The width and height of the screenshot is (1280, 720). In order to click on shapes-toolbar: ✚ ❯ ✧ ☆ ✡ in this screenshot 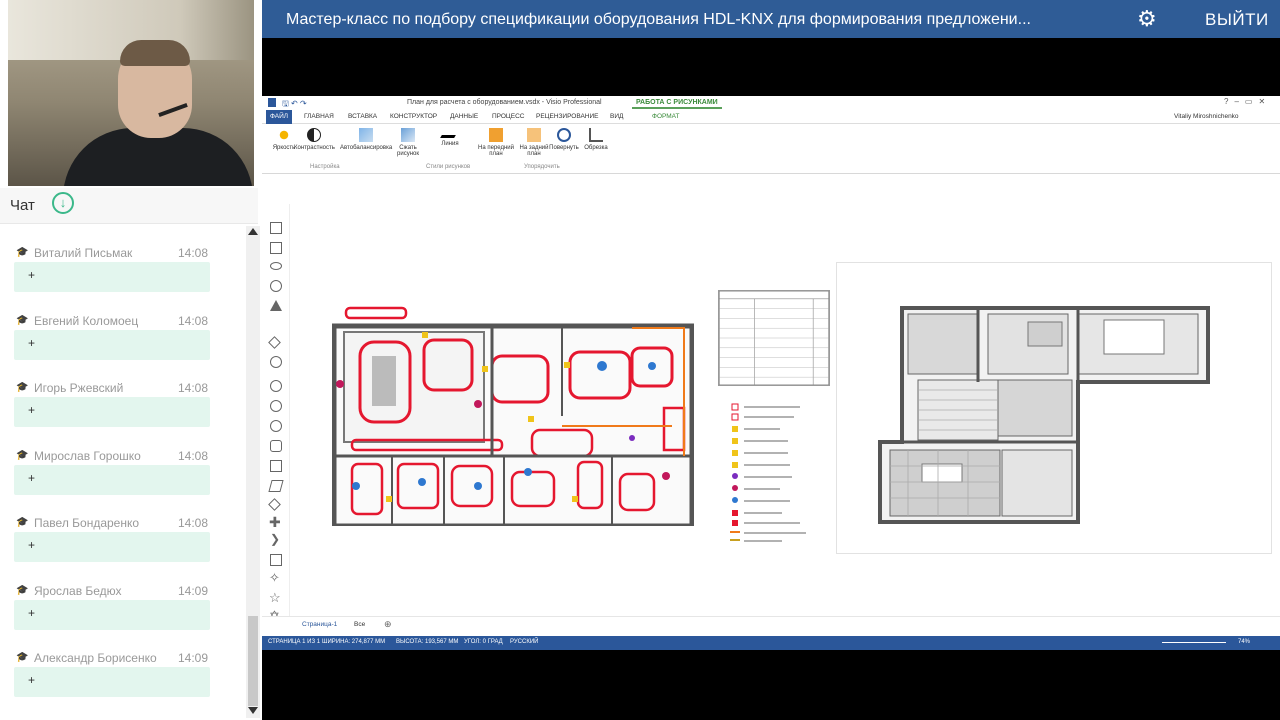, I will do `click(276, 414)`.